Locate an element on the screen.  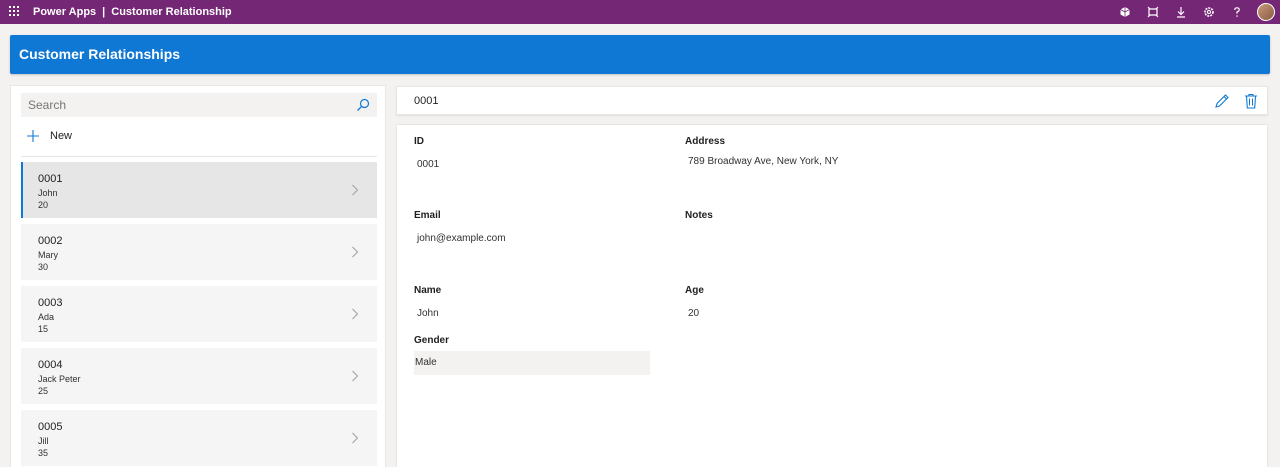
download-icon is located at coordinates (1181, 12).